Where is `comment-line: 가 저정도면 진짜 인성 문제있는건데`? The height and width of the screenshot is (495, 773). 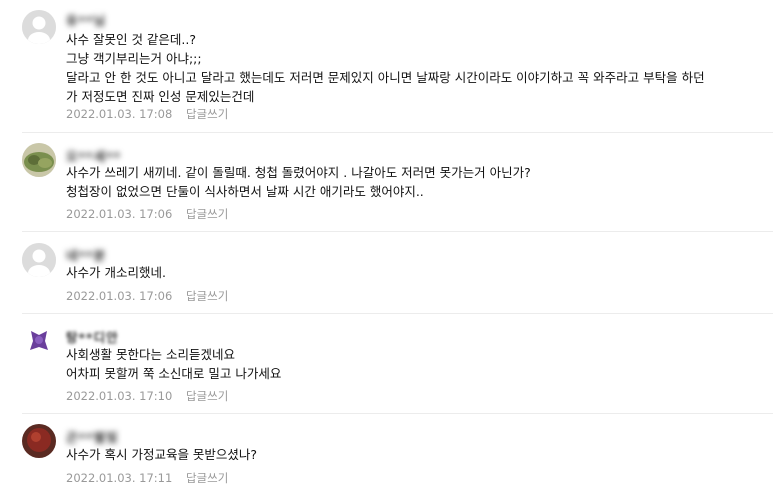
comment-line: 가 저정도면 진짜 인성 문제있는건데 is located at coordinates (160, 96).